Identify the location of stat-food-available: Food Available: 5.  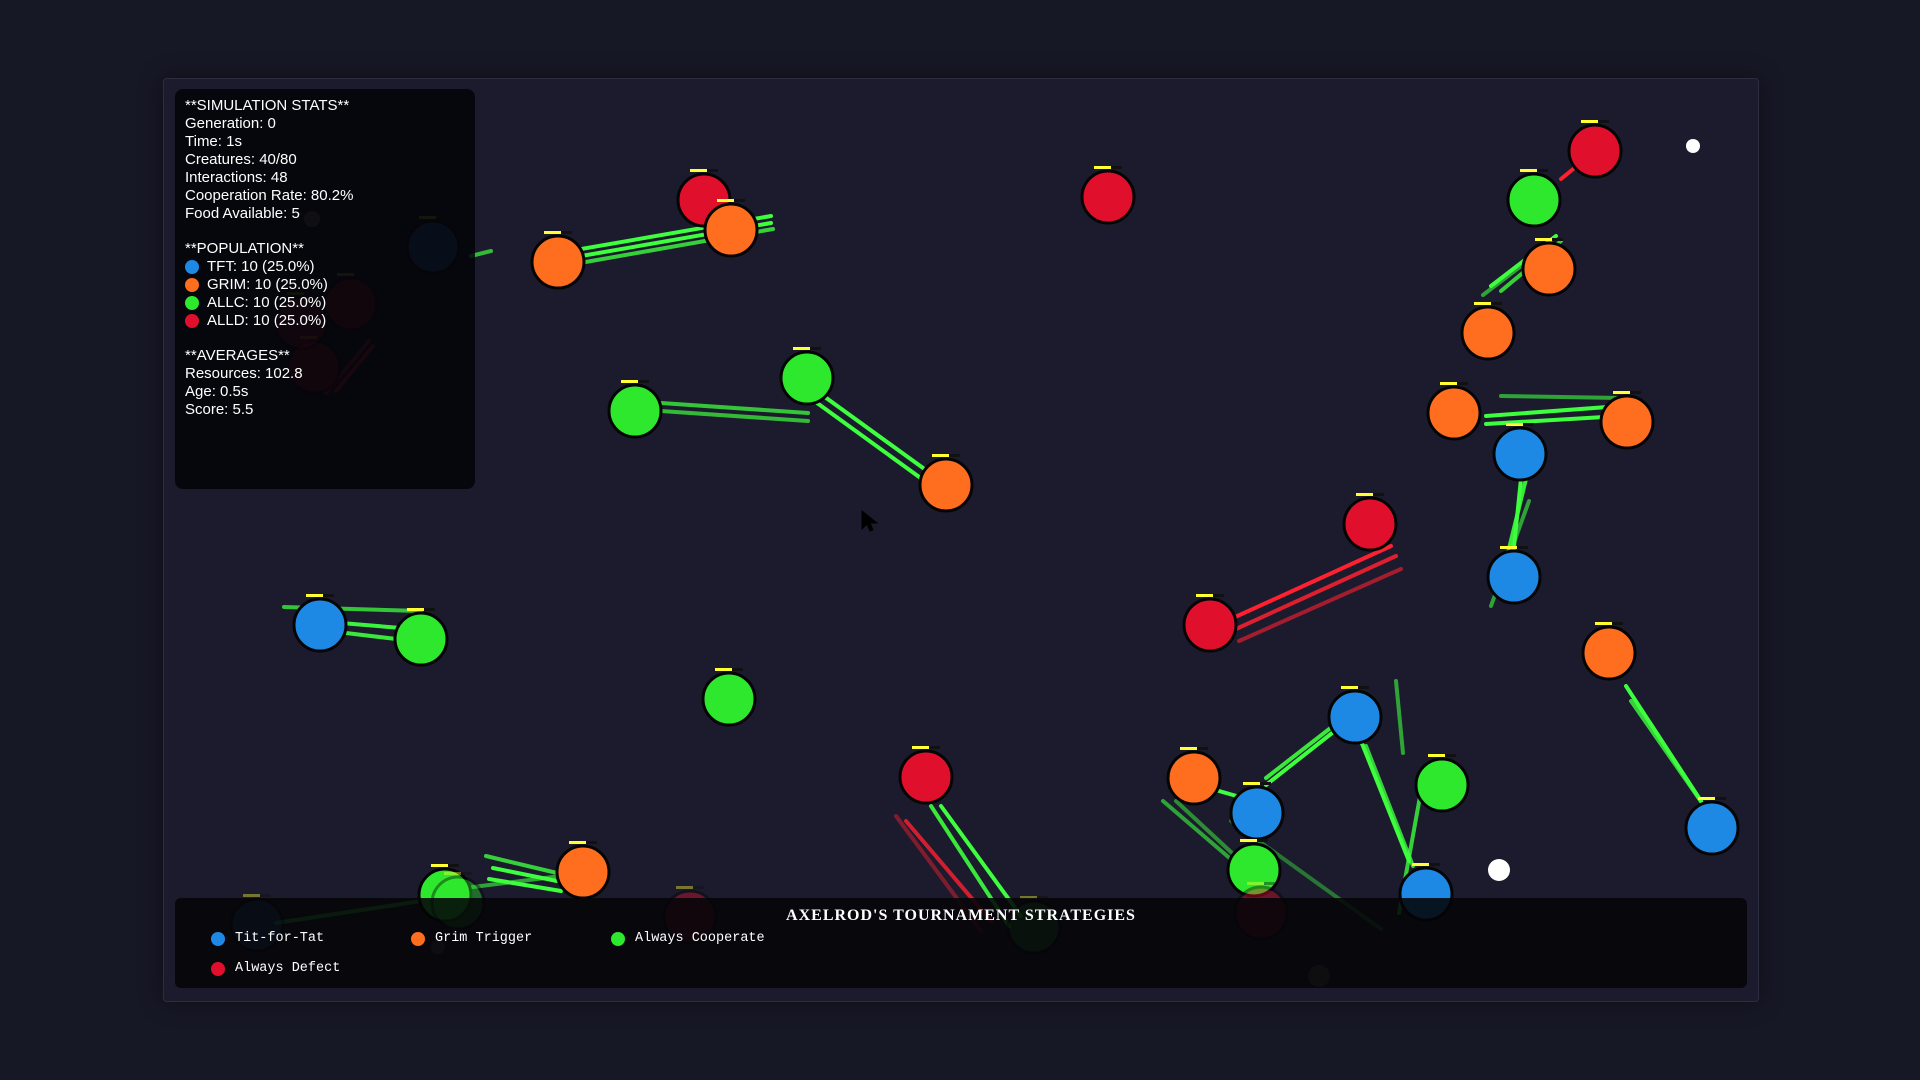
(242, 213).